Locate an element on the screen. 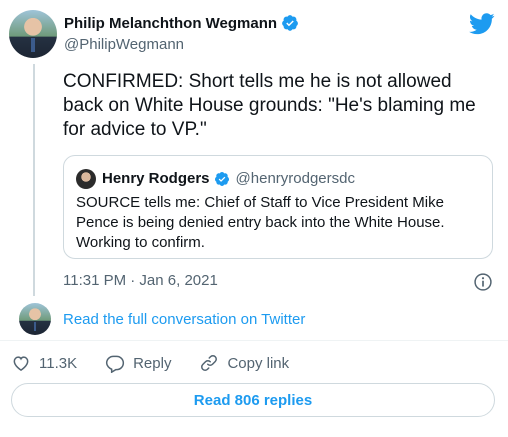 This screenshot has width=508, height=437. copy-link-label: Copy link is located at coordinates (258, 363).